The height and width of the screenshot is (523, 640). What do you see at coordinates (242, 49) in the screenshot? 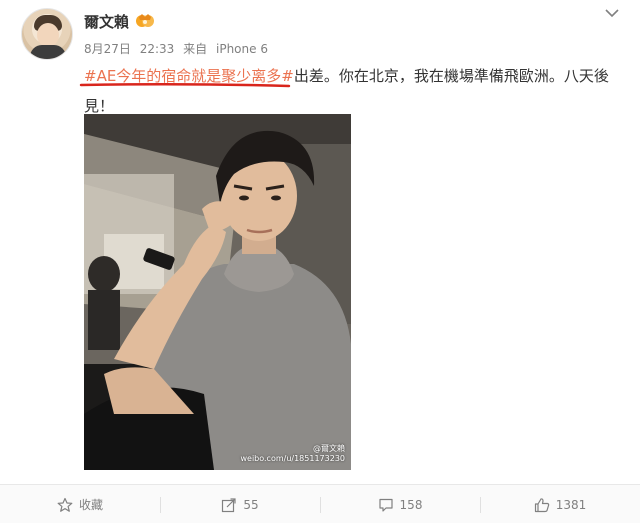
I see `source-device: iPhone 6` at bounding box center [242, 49].